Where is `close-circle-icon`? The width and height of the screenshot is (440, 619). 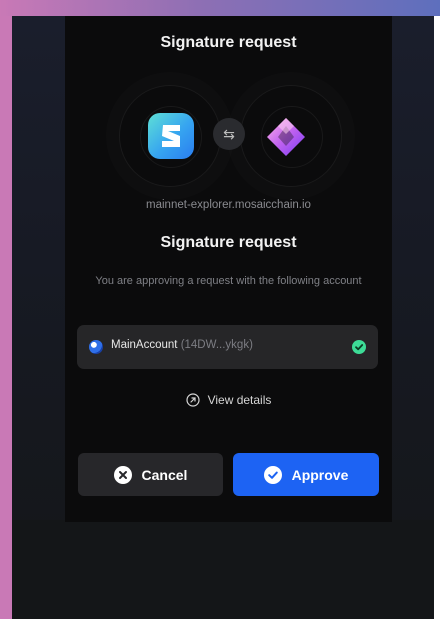
close-circle-icon is located at coordinates (122, 474).